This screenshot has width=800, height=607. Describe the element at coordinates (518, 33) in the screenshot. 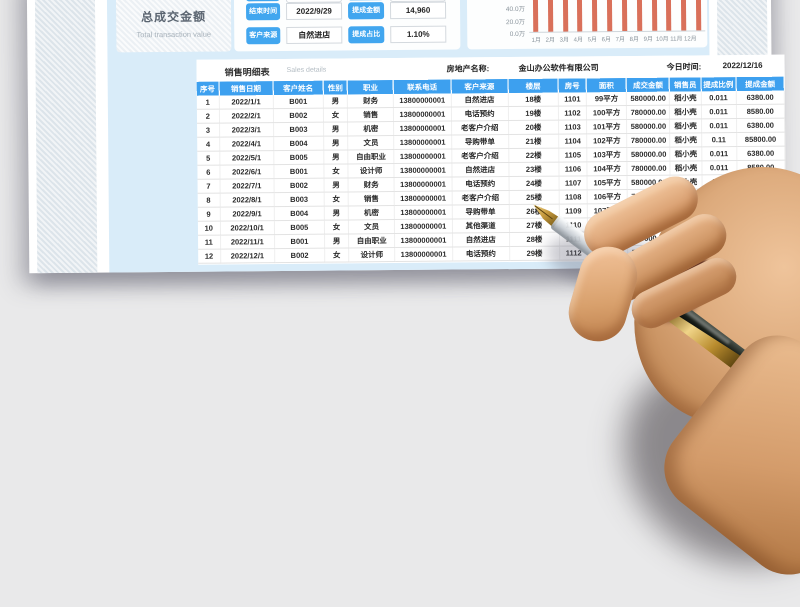

I see `y-tick-label: 0.0万` at that location.